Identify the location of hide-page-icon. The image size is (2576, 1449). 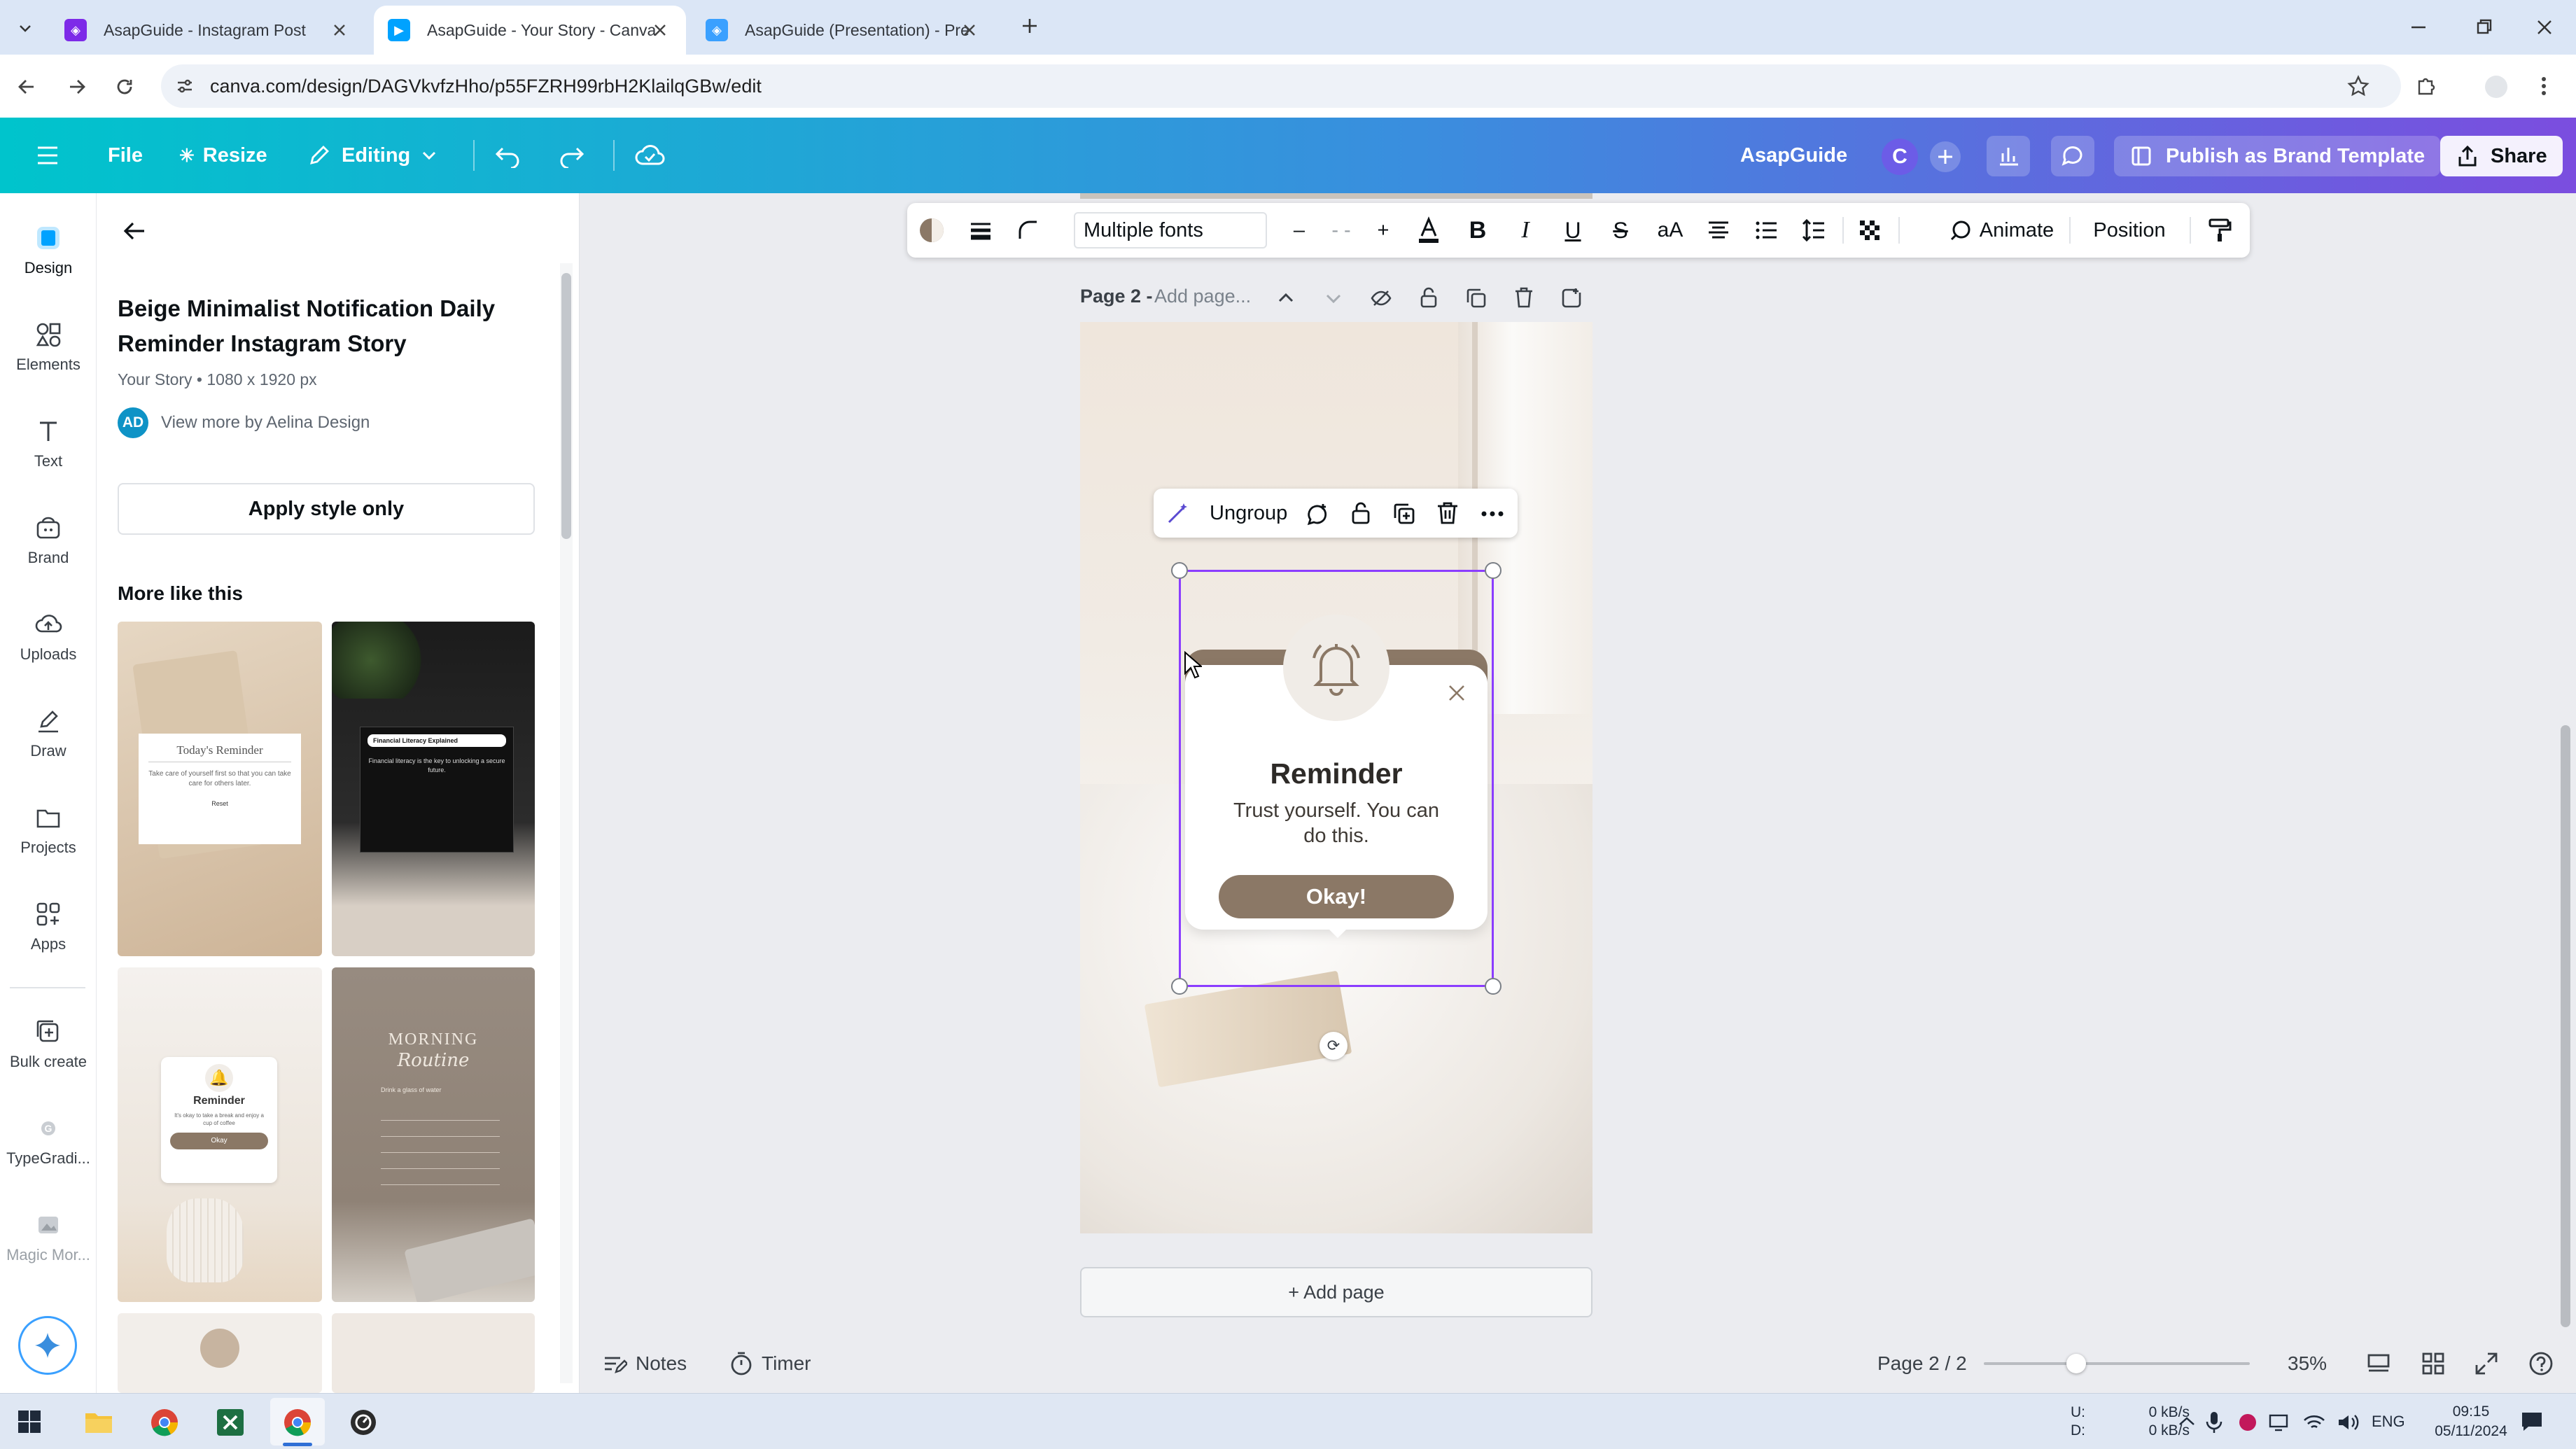
(1381, 298).